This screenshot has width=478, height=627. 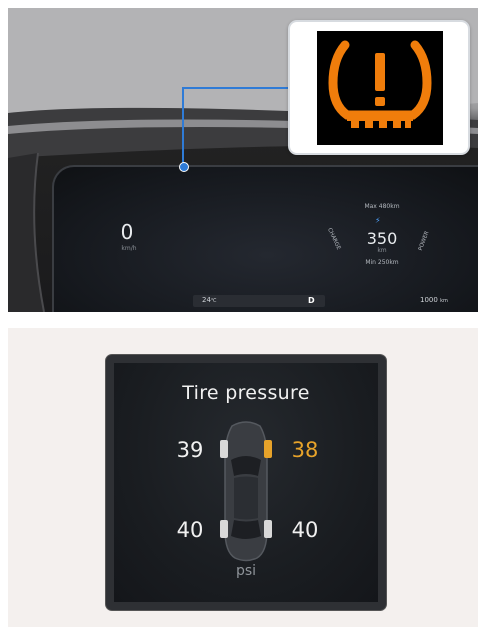 I want to click on tire-pressure-title: Tire pressure, so click(x=246, y=393).